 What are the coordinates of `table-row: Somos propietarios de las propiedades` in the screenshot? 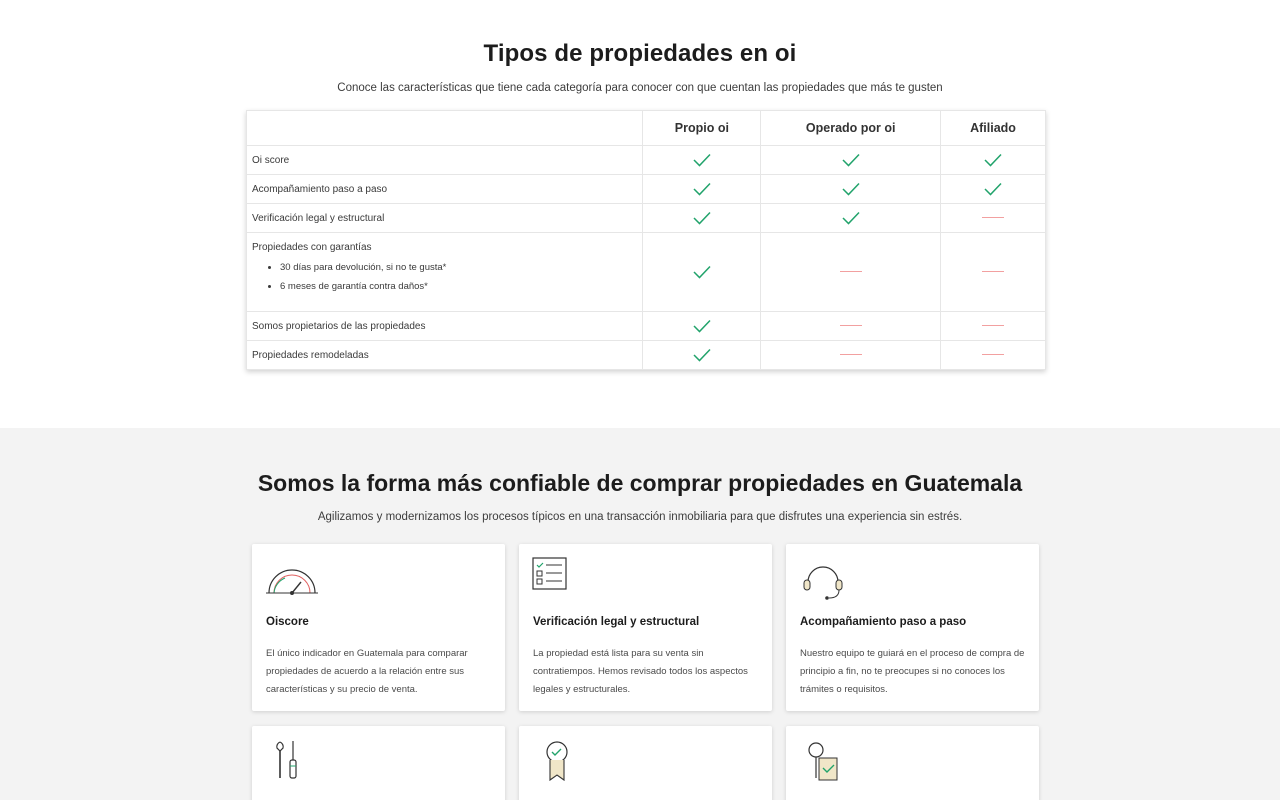 It's located at (645, 326).